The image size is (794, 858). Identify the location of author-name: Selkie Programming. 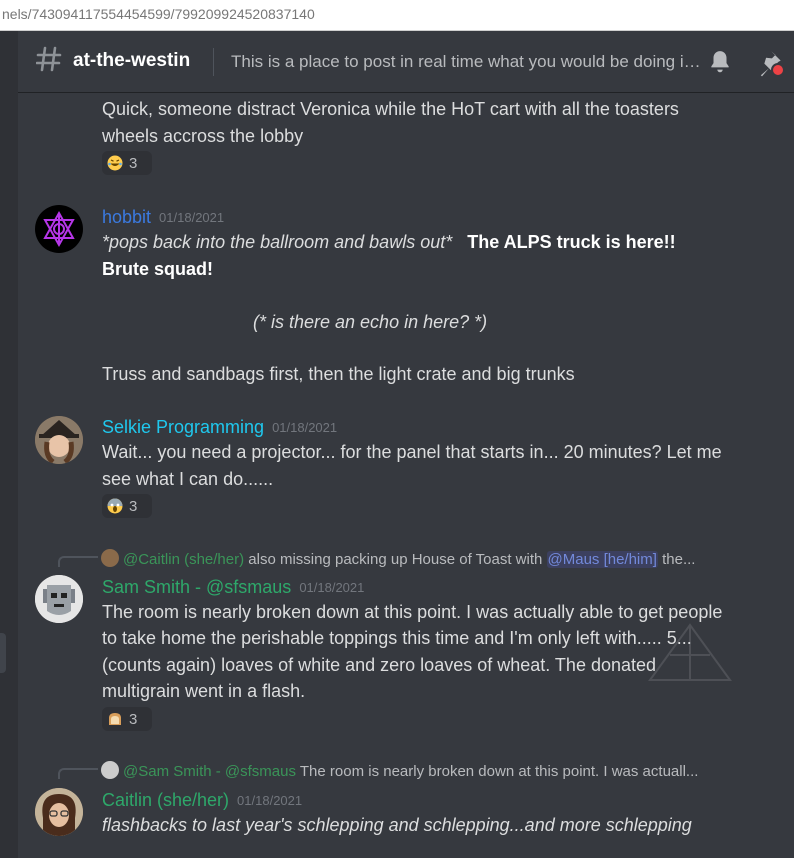
(183, 427).